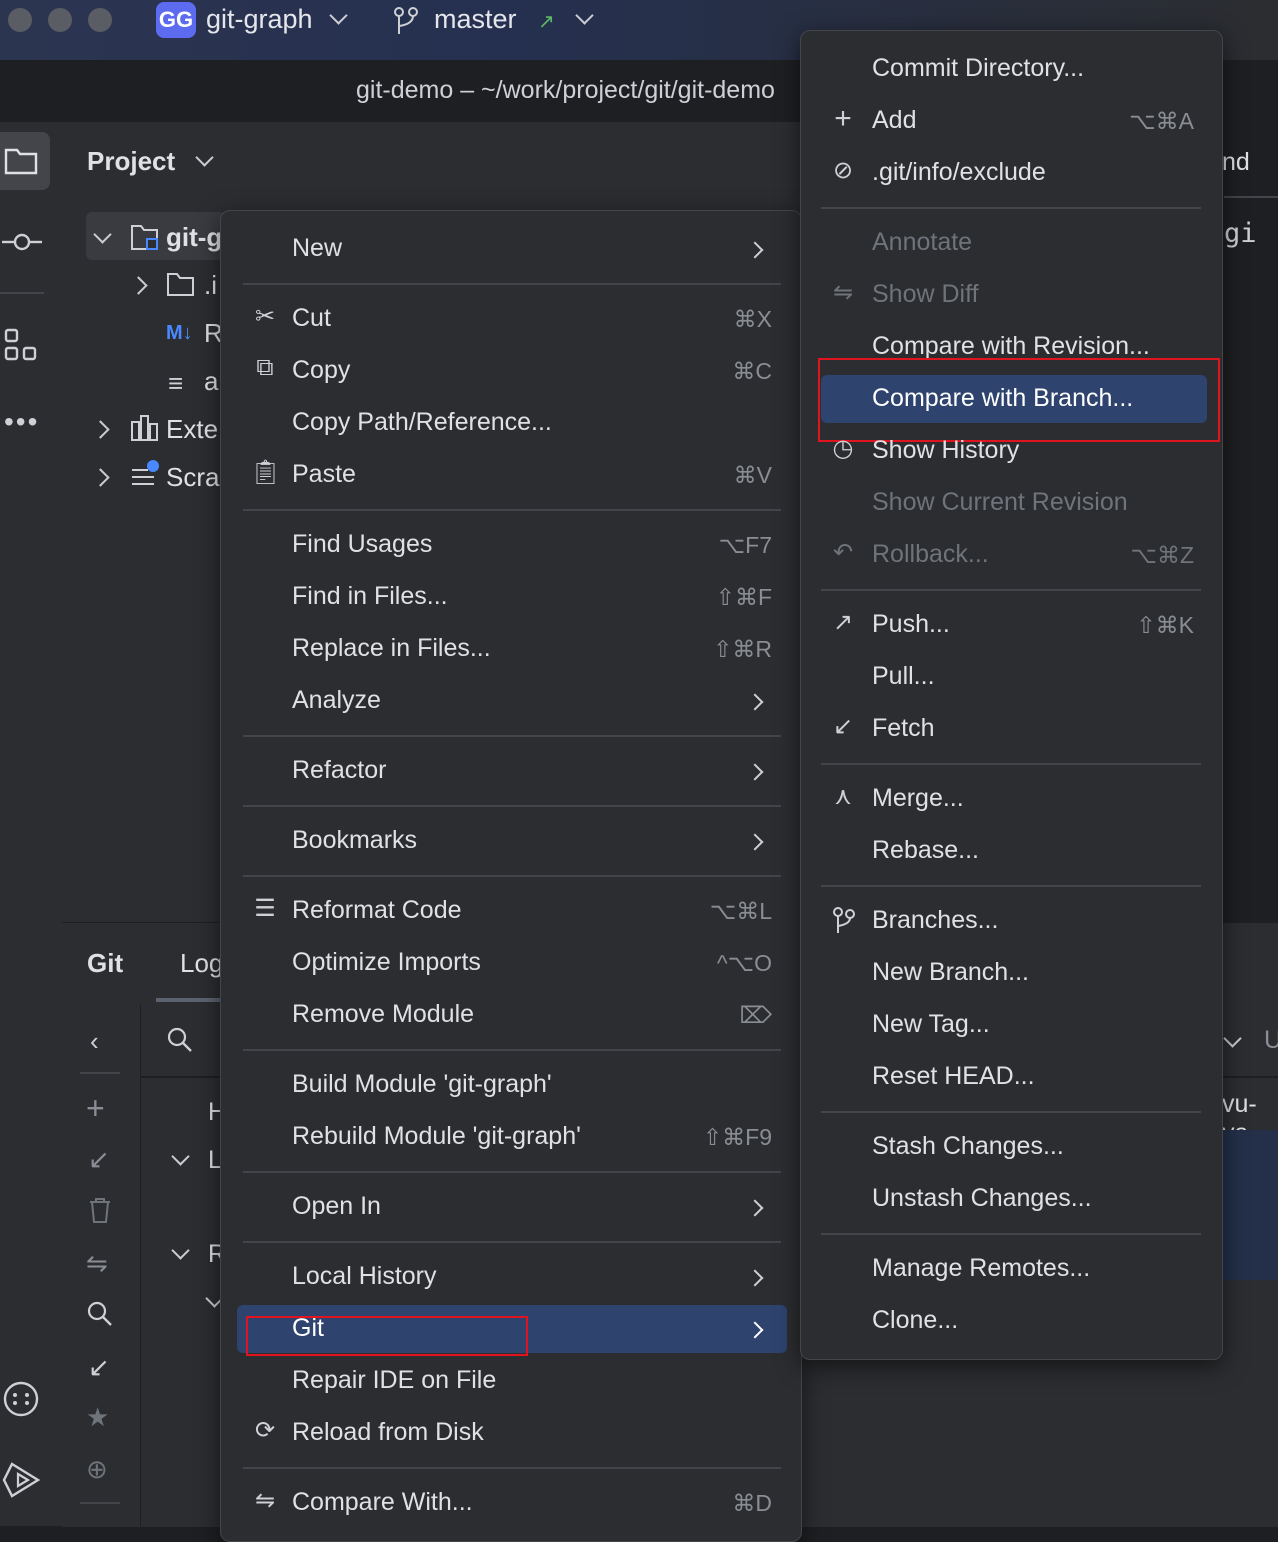  Describe the element at coordinates (1271, 1040) in the screenshot. I see `log-filter-fragment: U` at that location.